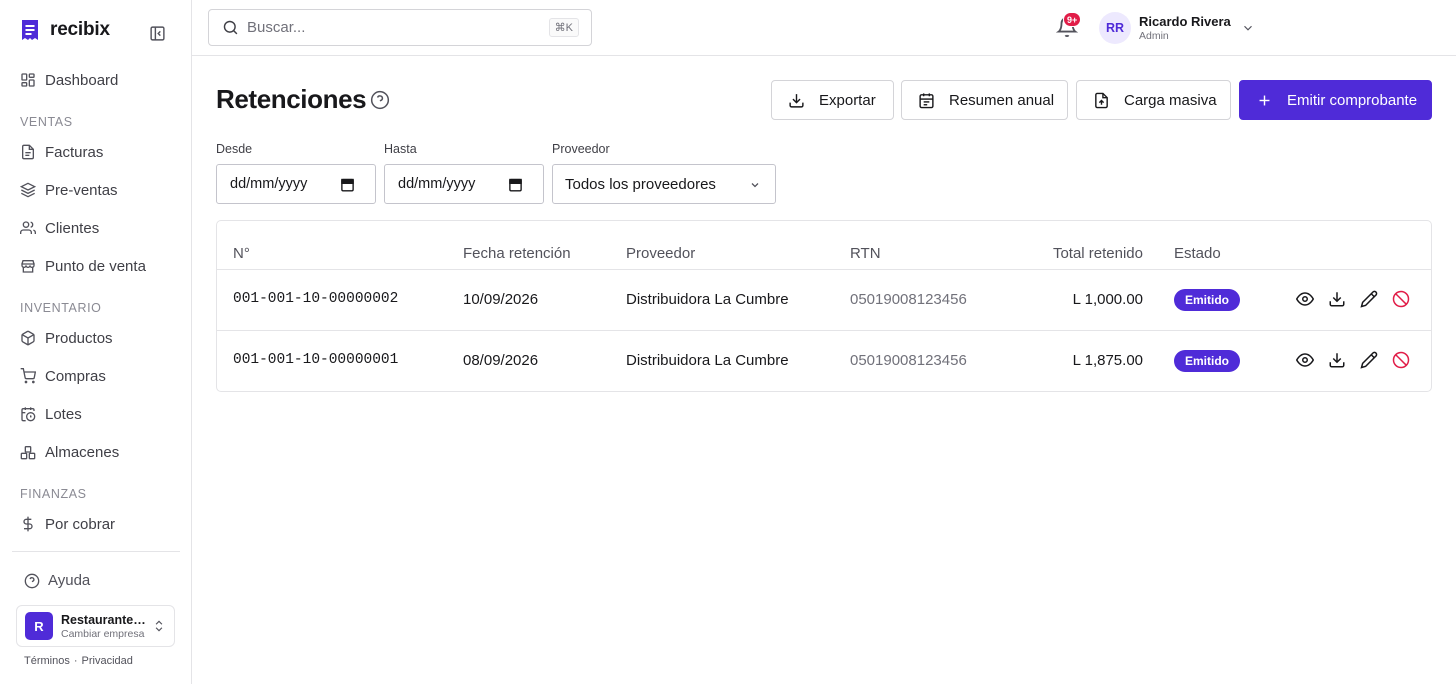  I want to click on from-date-input: dd/mm/yyyy, so click(296, 184).